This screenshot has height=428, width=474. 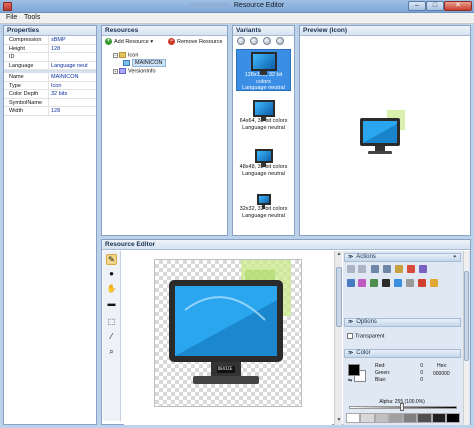 I want to click on tree-node-mainicon: MAINICON, so click(x=144, y=63).